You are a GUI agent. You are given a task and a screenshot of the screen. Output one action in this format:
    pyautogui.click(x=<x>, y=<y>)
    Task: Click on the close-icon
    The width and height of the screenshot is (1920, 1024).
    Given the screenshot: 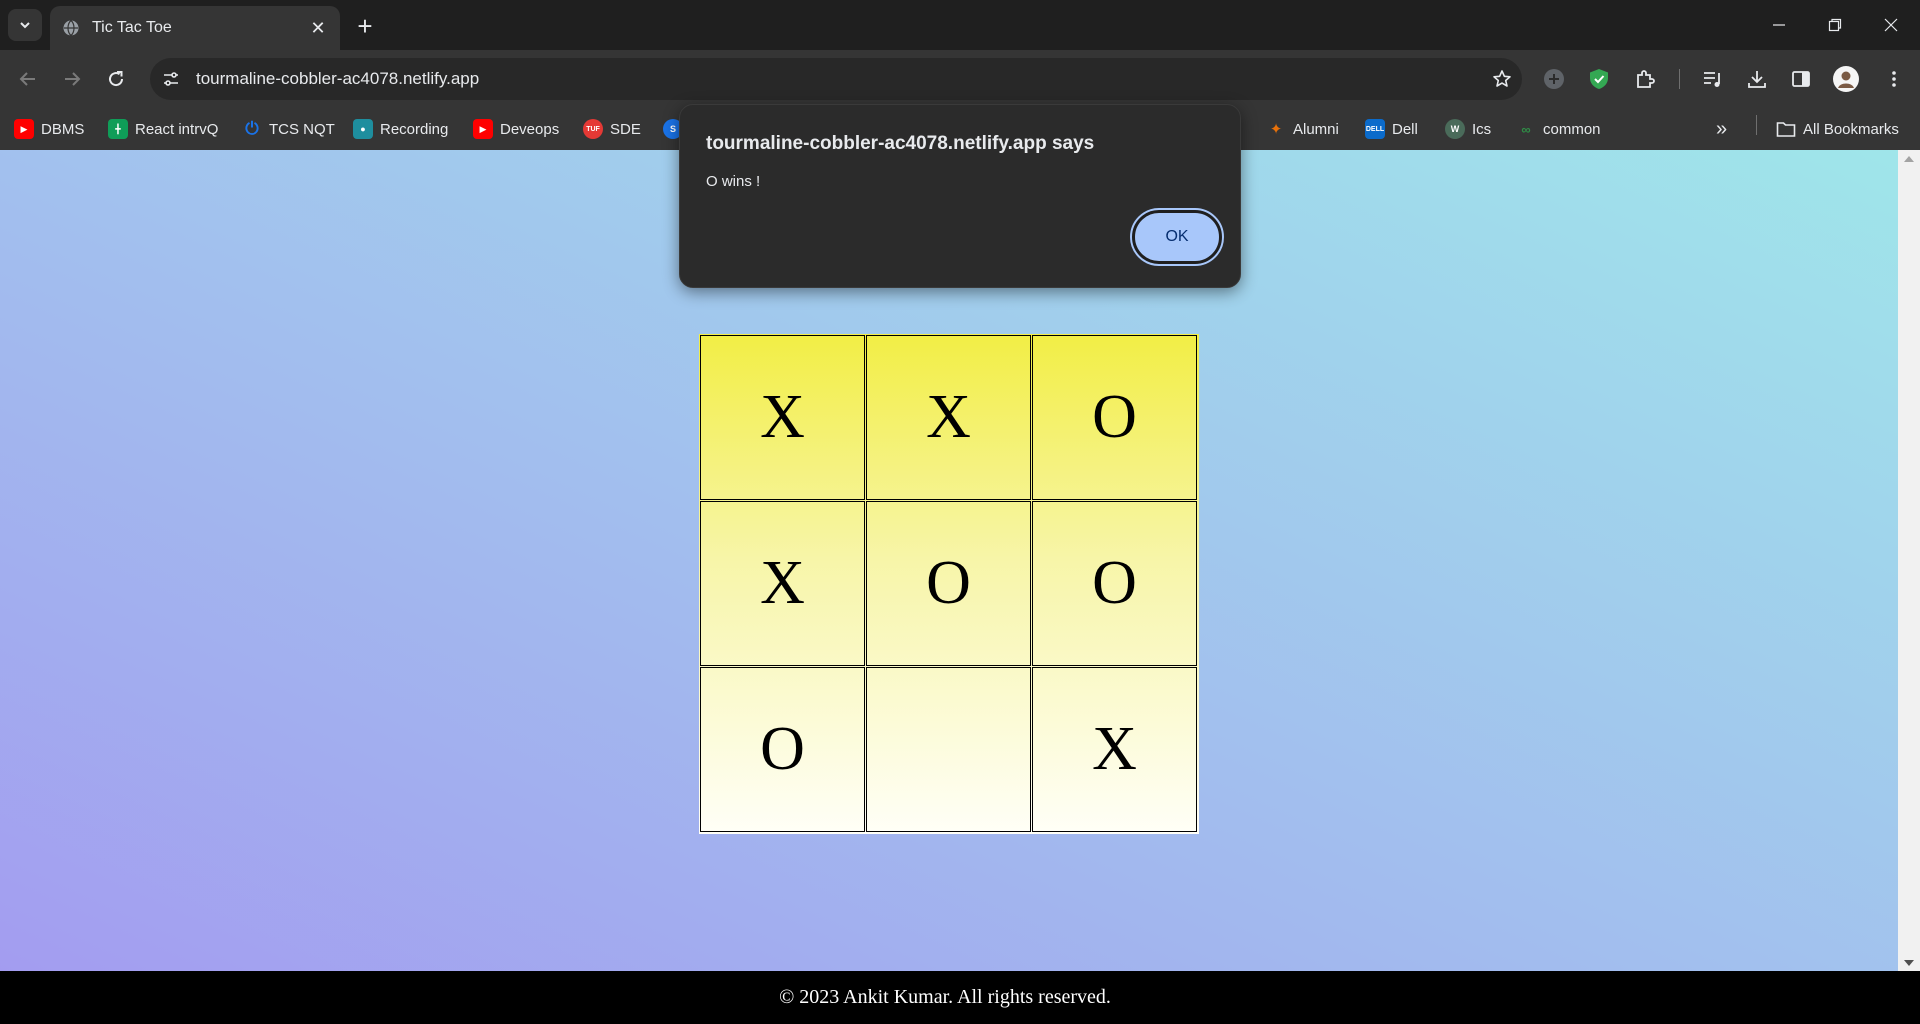 What is the action you would take?
    pyautogui.click(x=1891, y=25)
    